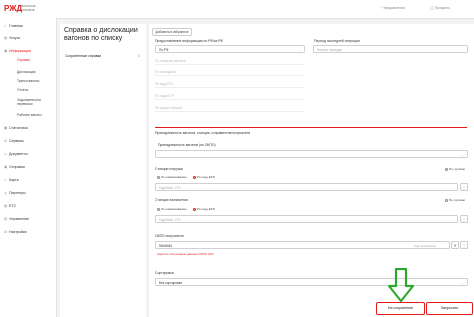 The image size is (474, 317). What do you see at coordinates (400, 308) in the screenshot?
I see `save-for-later-button: На сохранение` at bounding box center [400, 308].